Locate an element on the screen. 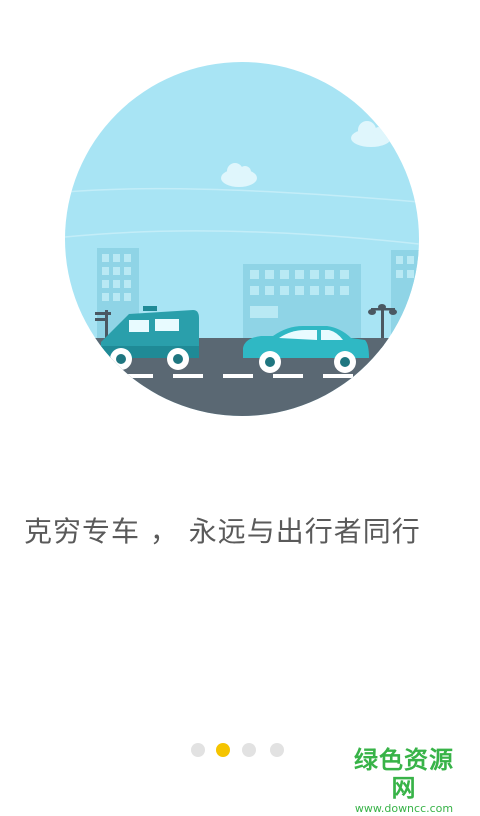 This screenshot has width=480, height=816. watermark: 绿色资源网 www.downcc.com is located at coordinates (404, 781).